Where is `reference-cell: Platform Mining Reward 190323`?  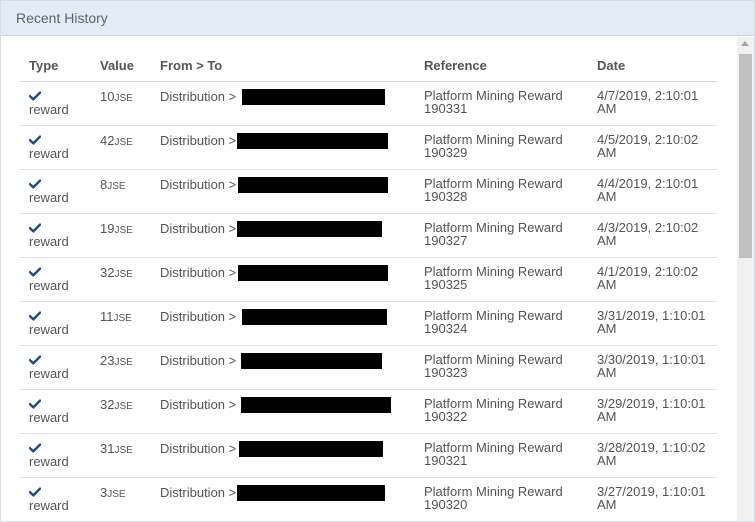
reference-cell: Platform Mining Reward 190323 is located at coordinates (493, 366).